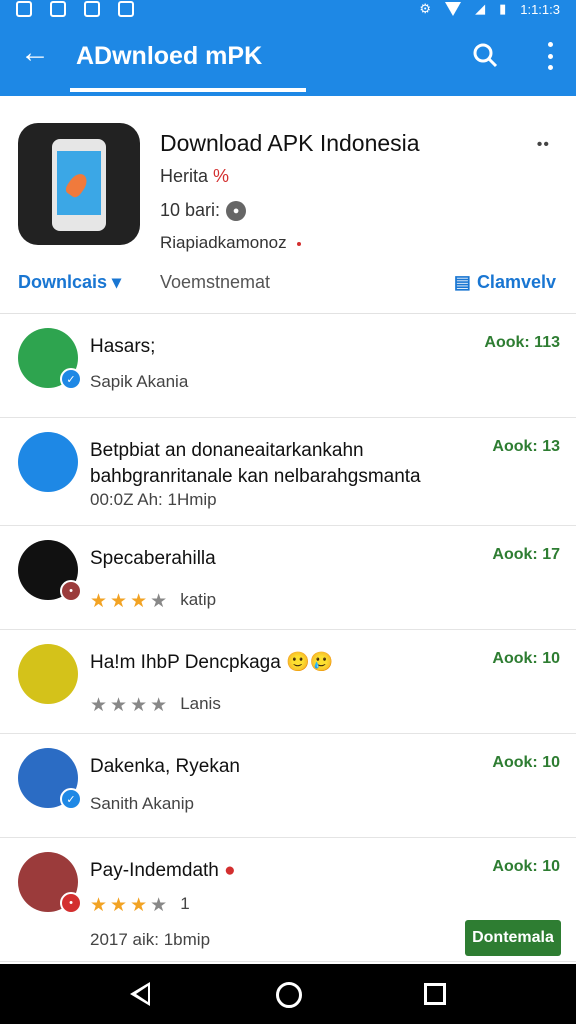  Describe the element at coordinates (154, 870) in the screenshot. I see `item-title-text: Pay-Indemdath` at that location.